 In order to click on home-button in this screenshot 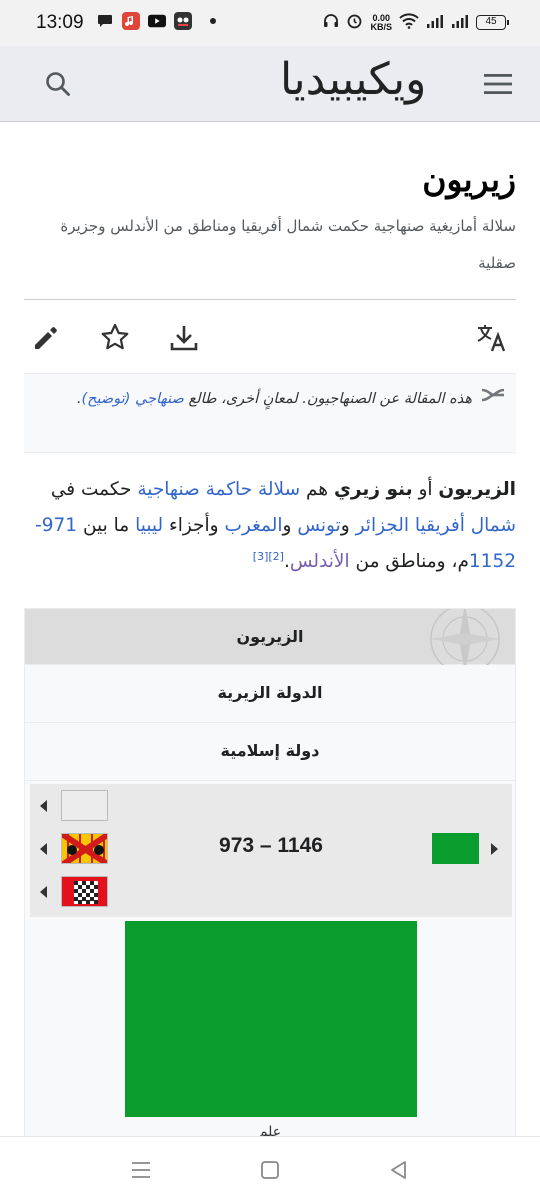, I will do `click(270, 1170)`.